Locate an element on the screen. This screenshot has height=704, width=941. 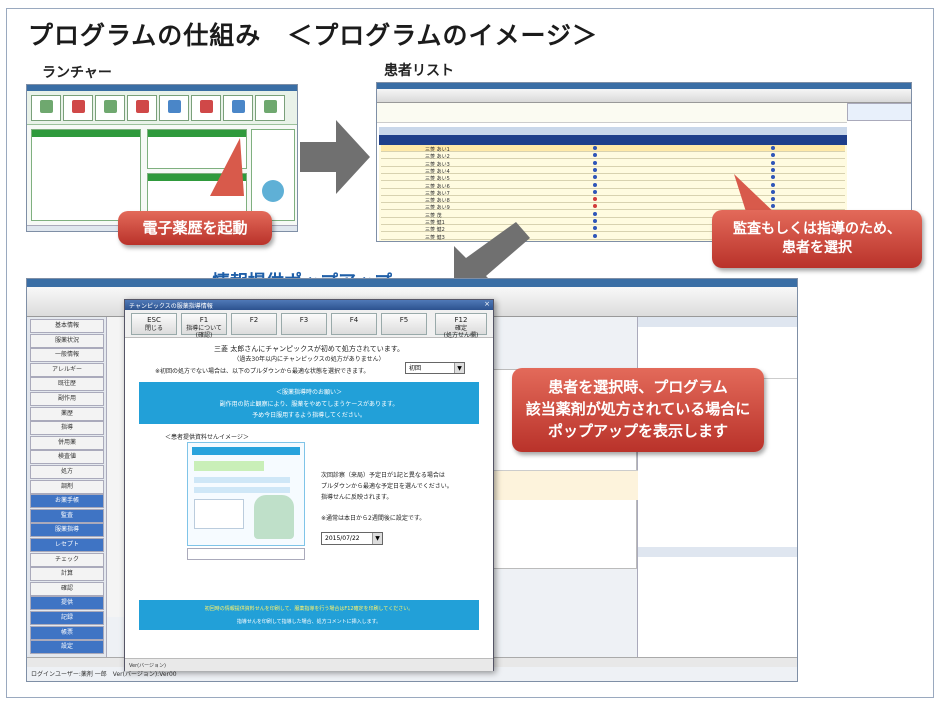
next-visit-note-2: プルダウンから最適な予定日を選んでください。 is located at coordinates (387, 486).